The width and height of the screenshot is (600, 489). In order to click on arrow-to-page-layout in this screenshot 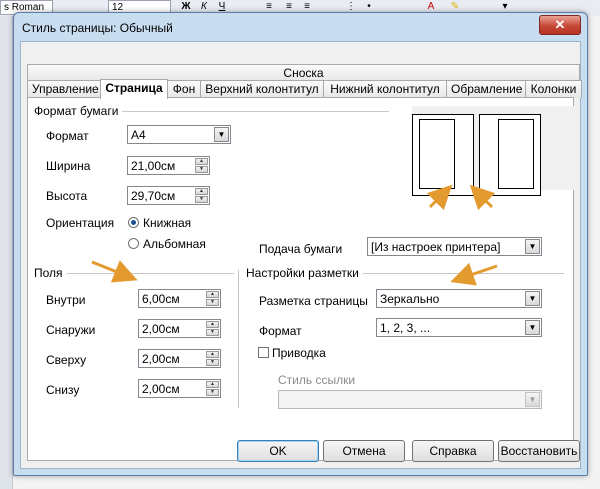, I will do `click(474, 274)`.